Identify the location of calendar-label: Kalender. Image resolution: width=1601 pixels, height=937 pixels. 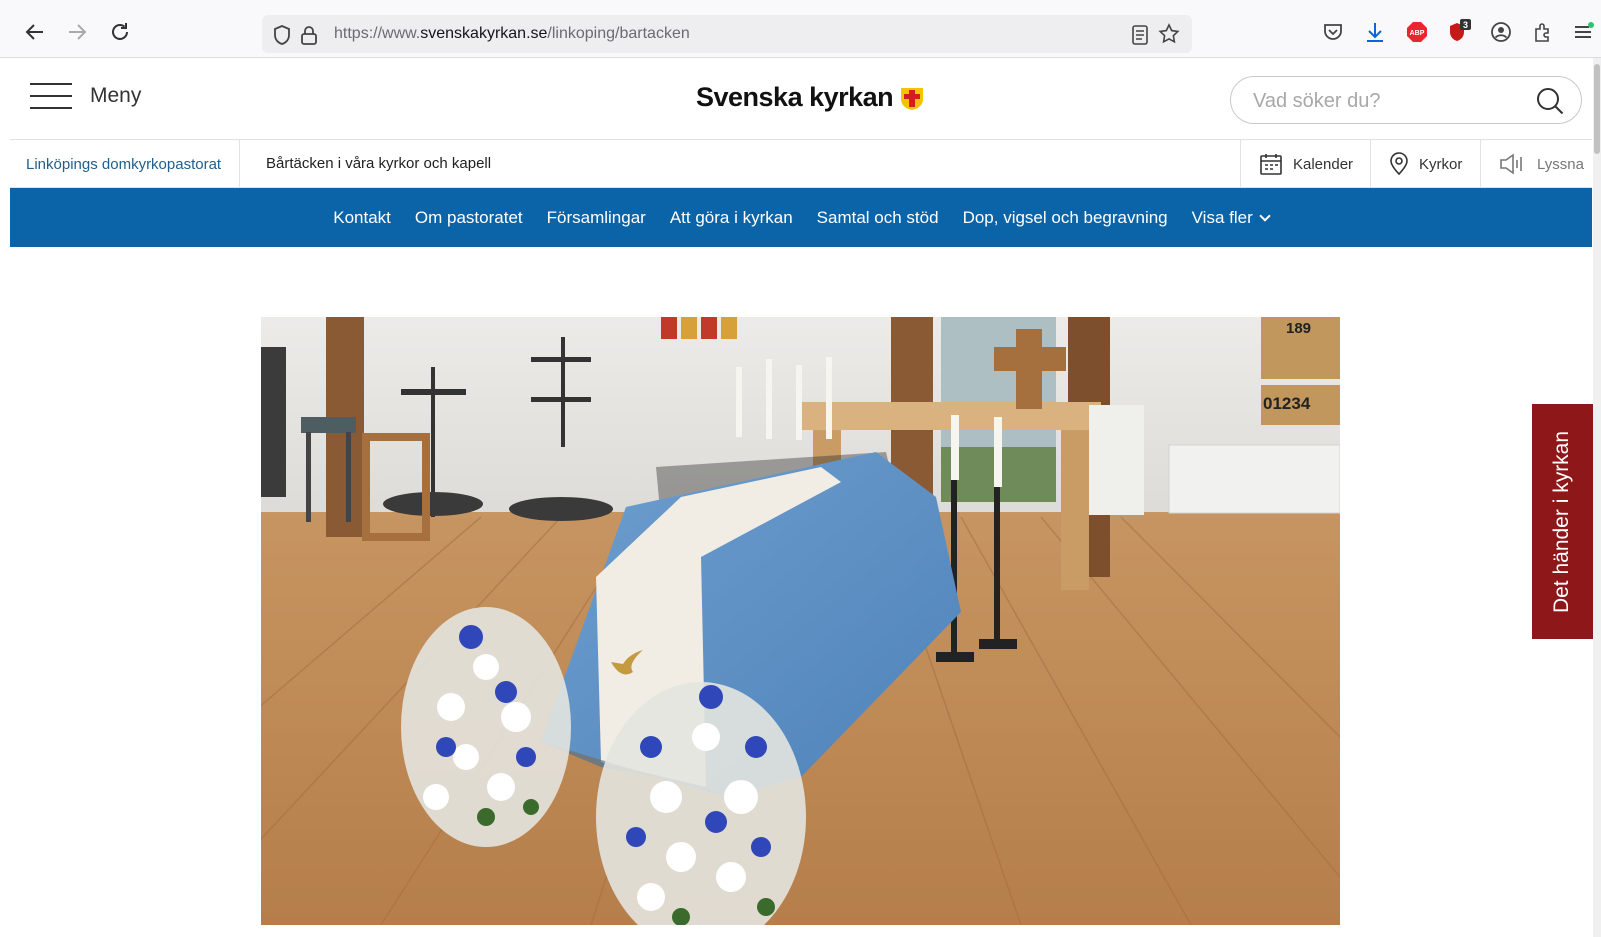
(1323, 164).